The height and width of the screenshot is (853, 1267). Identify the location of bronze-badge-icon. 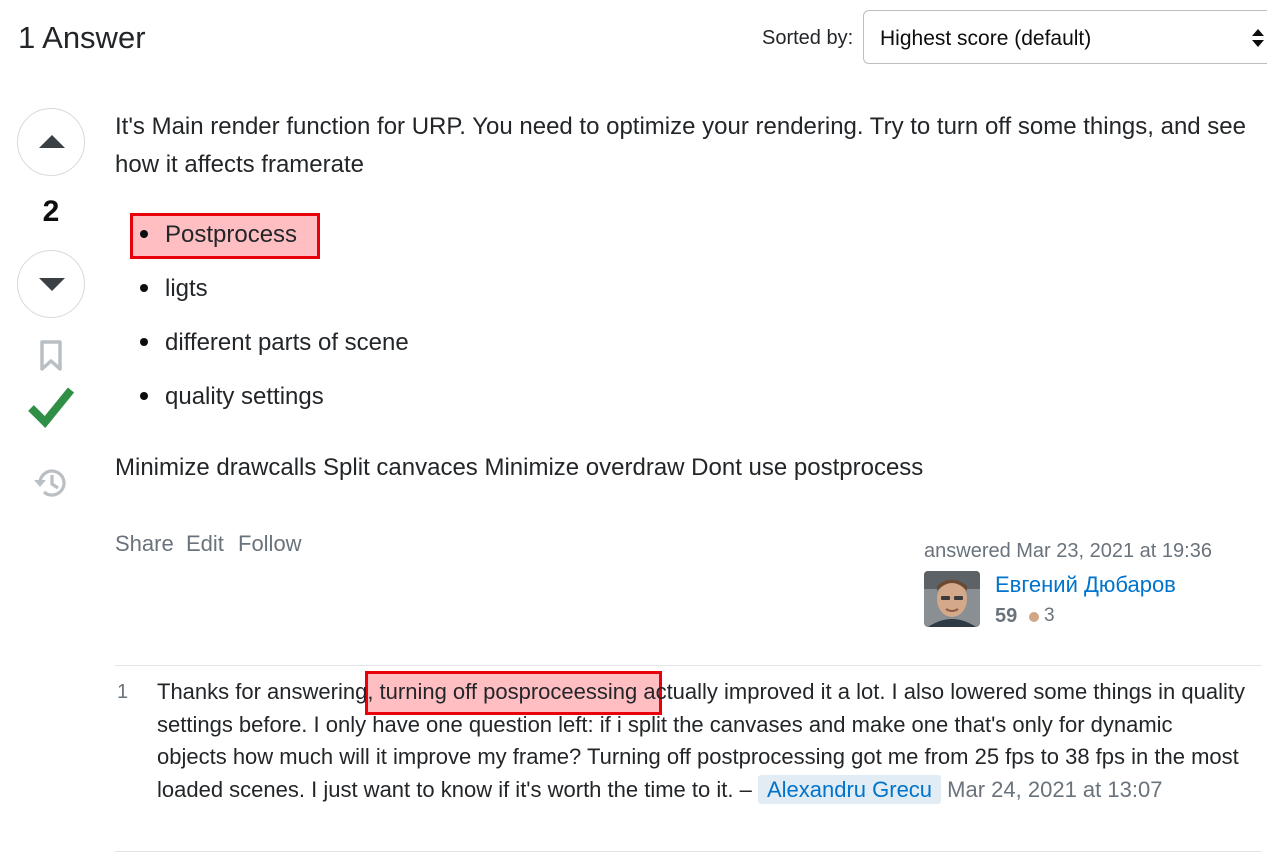
(1034, 617).